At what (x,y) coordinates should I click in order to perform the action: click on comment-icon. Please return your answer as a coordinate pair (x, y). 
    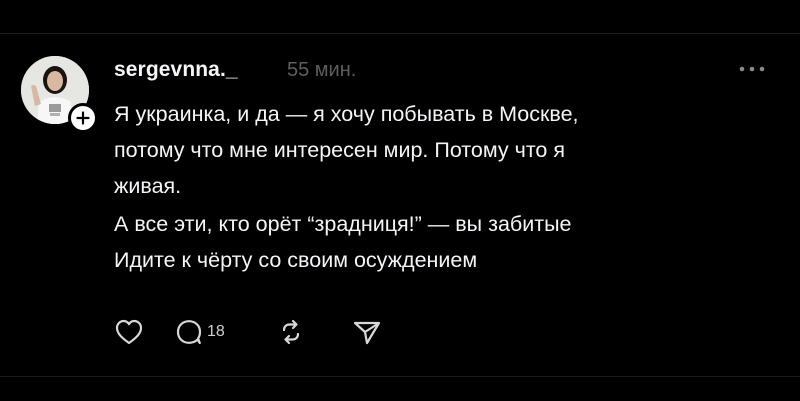
    Looking at the image, I should click on (189, 332).